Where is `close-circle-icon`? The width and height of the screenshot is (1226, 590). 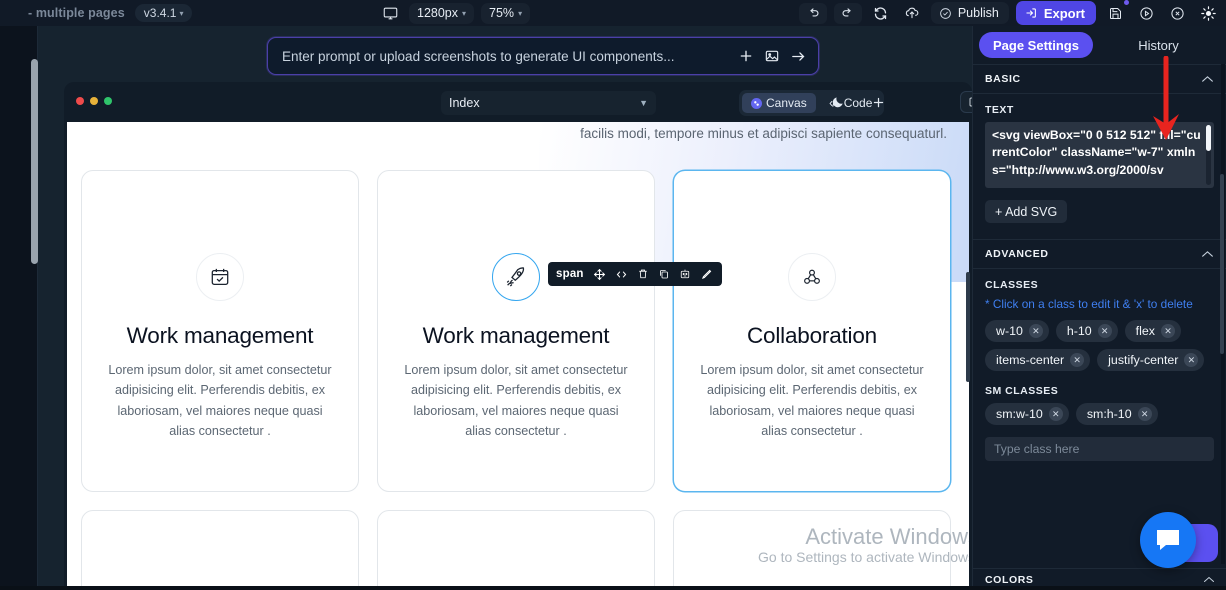 close-circle-icon is located at coordinates (1177, 13).